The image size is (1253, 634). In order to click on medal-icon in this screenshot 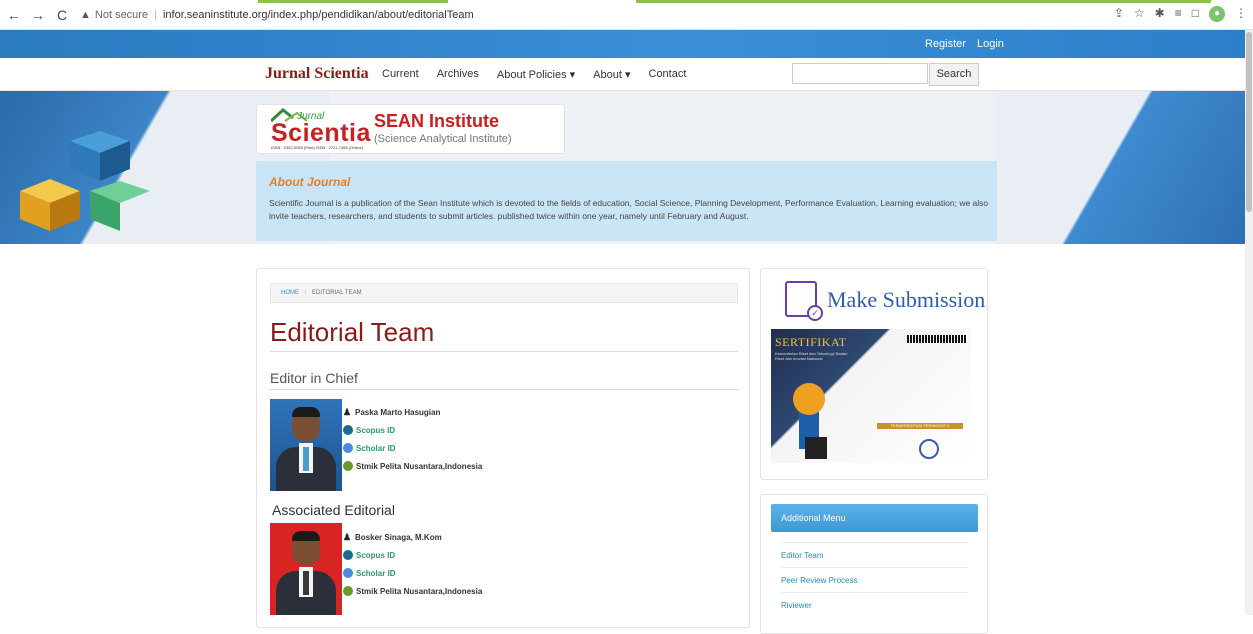, I will do `click(809, 399)`.